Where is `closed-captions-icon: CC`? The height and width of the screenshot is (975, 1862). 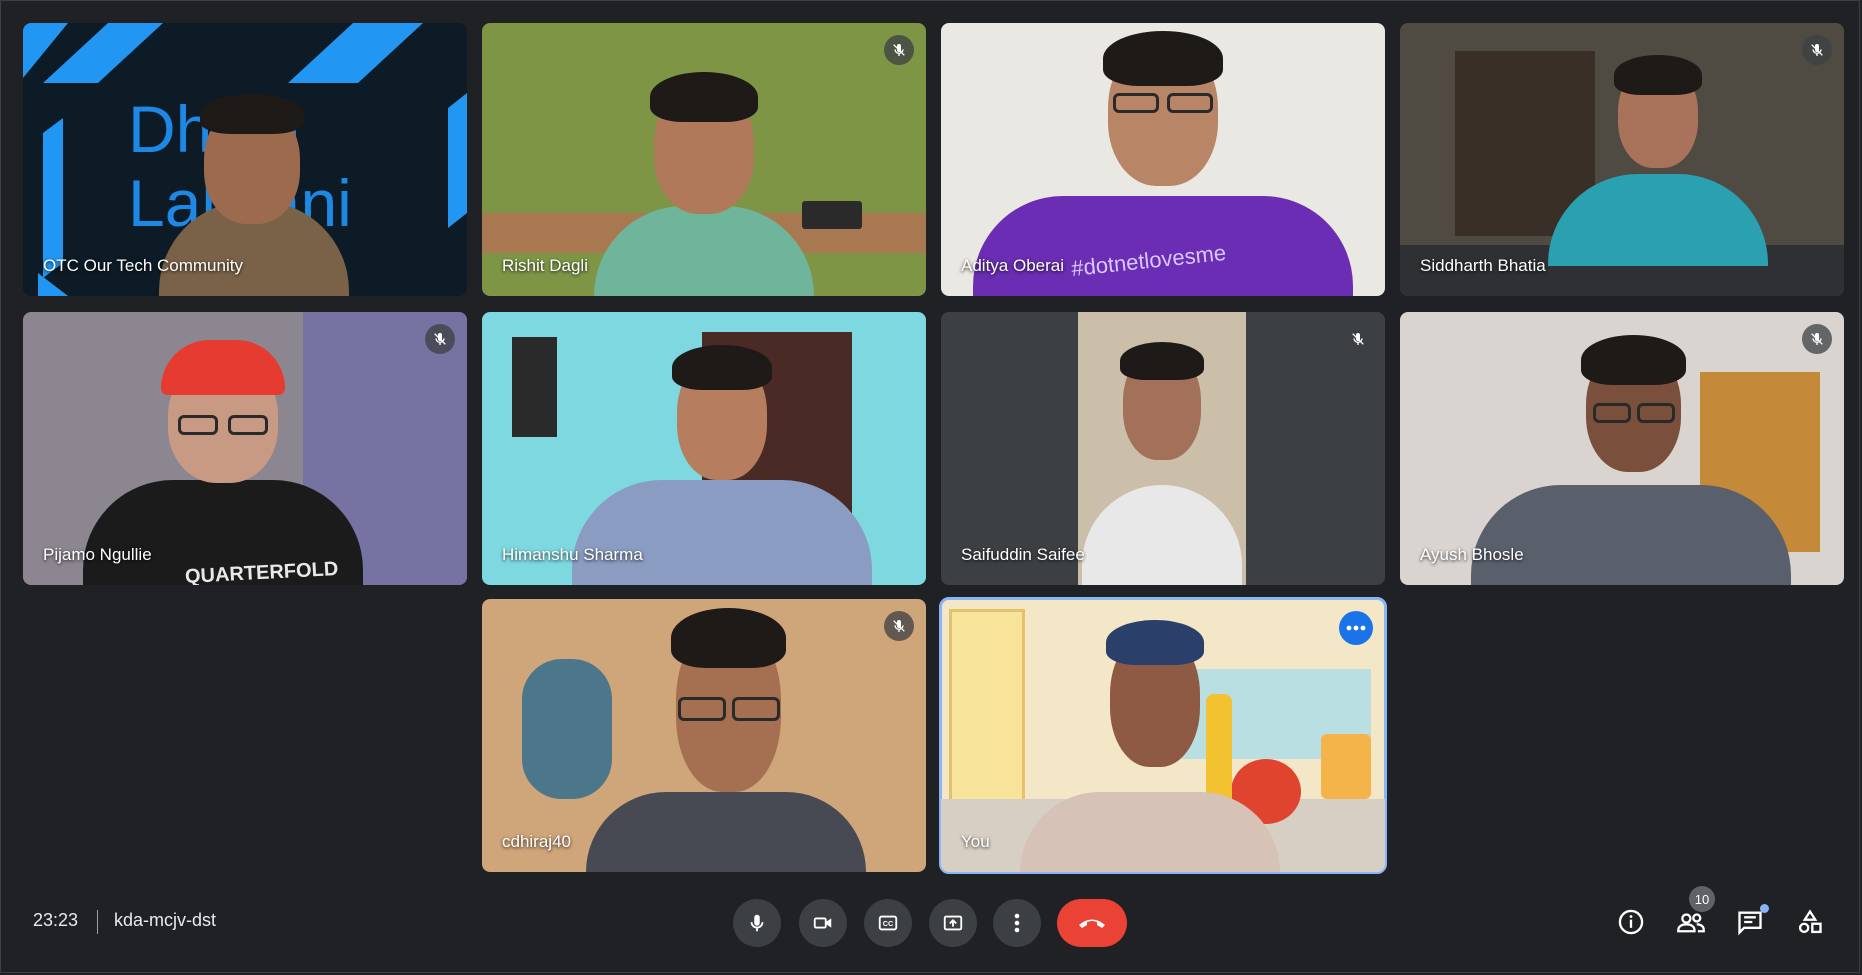
closed-captions-icon: CC is located at coordinates (888, 923).